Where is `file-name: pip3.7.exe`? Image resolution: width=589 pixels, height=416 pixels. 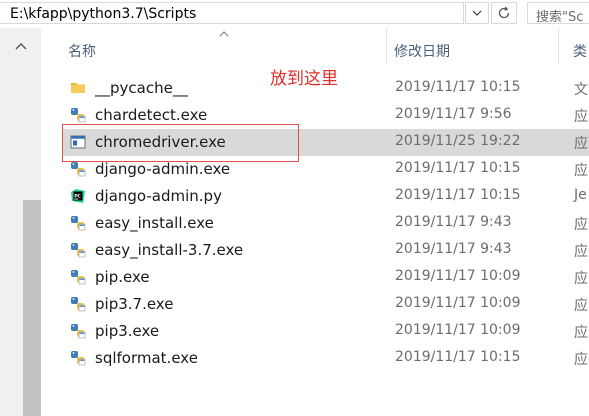
file-name: pip3.7.exe is located at coordinates (134, 304).